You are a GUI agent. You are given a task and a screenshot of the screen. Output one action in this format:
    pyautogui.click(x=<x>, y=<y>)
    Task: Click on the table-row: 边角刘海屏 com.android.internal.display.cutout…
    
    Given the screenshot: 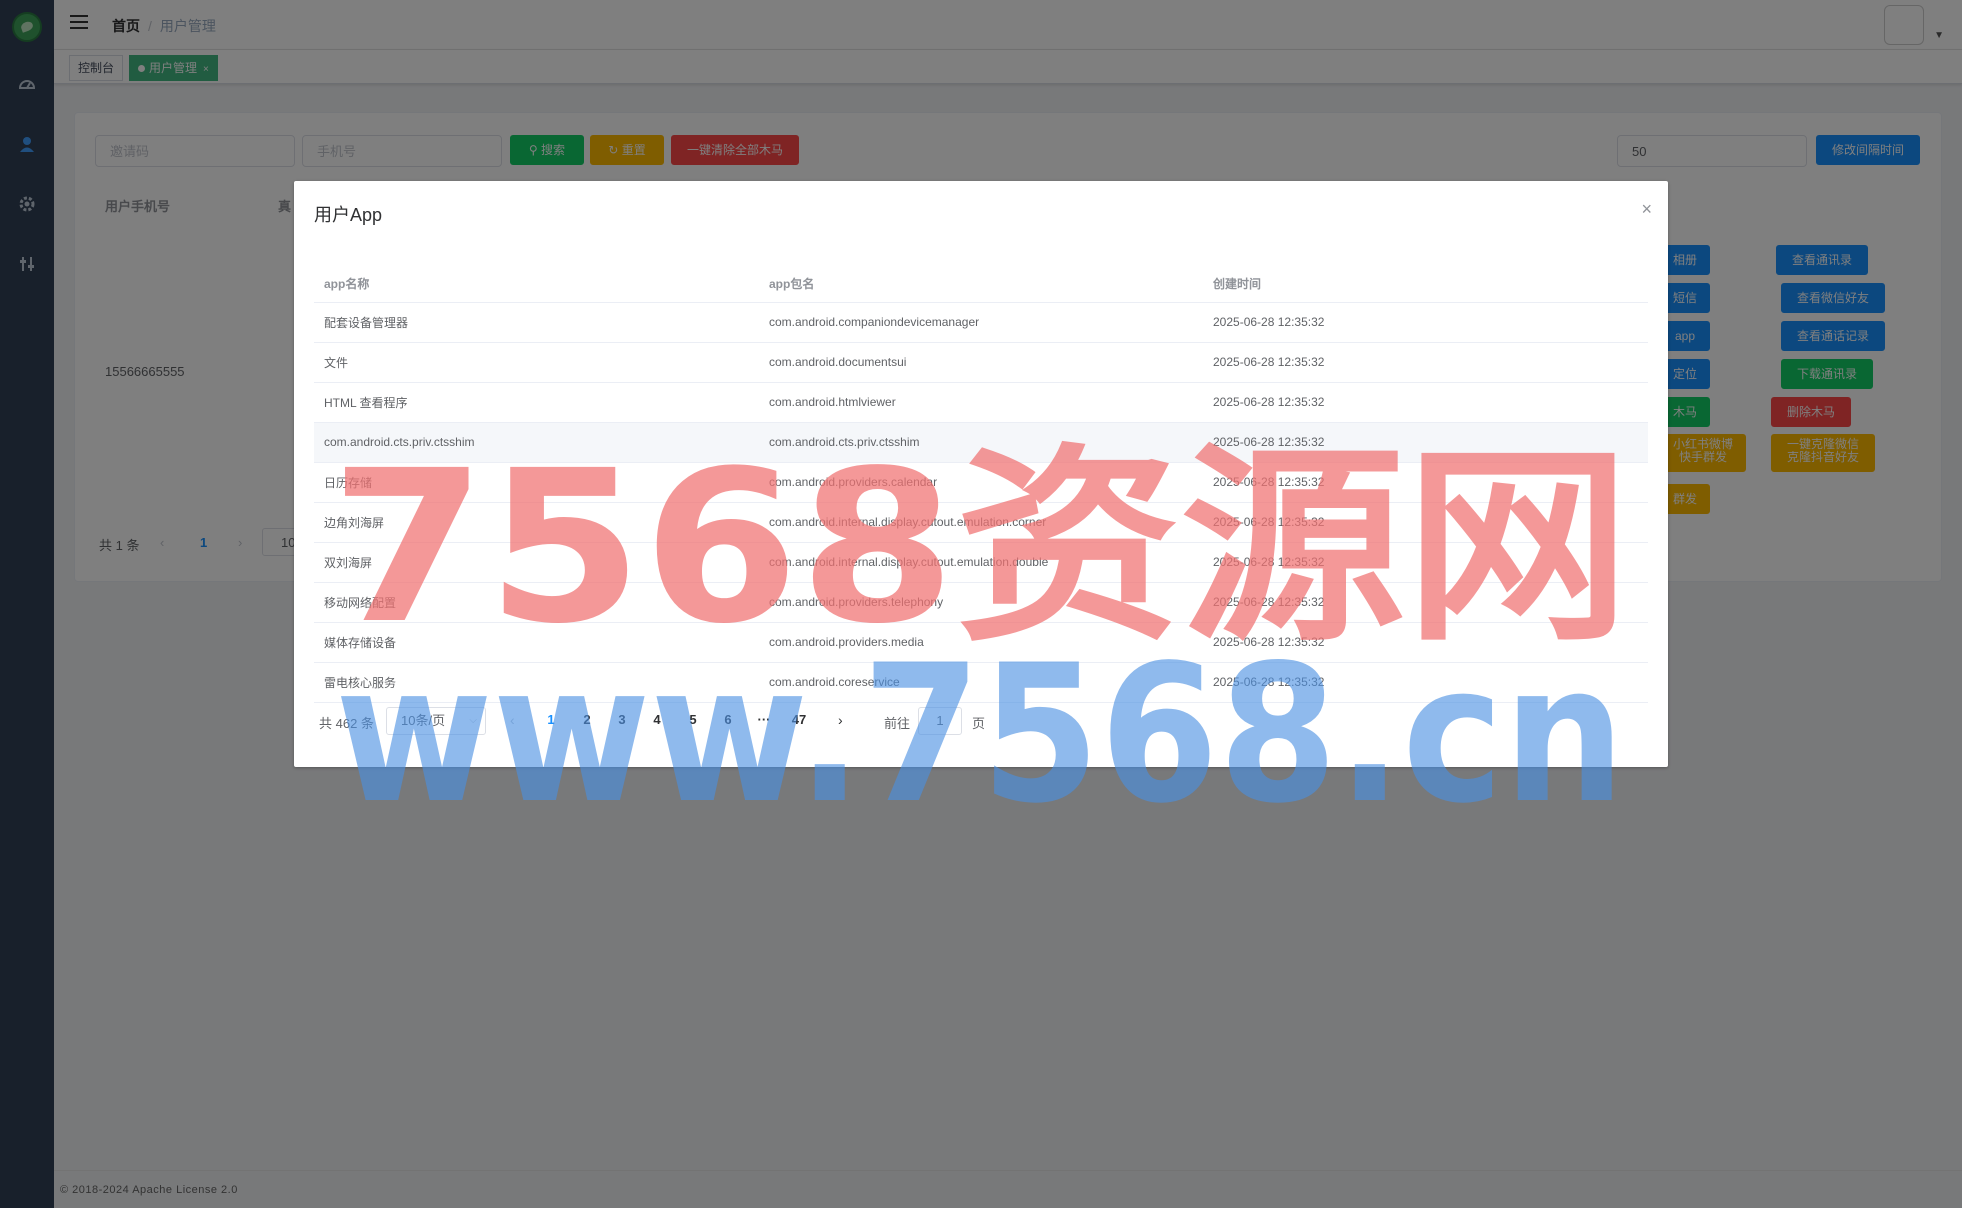 What is the action you would take?
    pyautogui.click(x=981, y=522)
    